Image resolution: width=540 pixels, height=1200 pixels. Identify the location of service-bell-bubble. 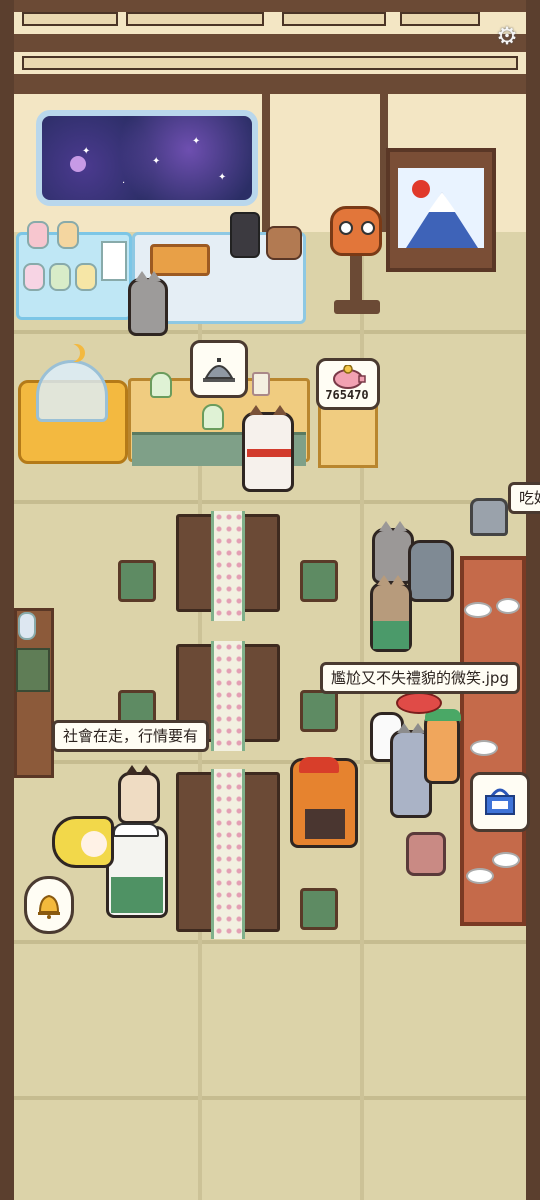
(219, 369).